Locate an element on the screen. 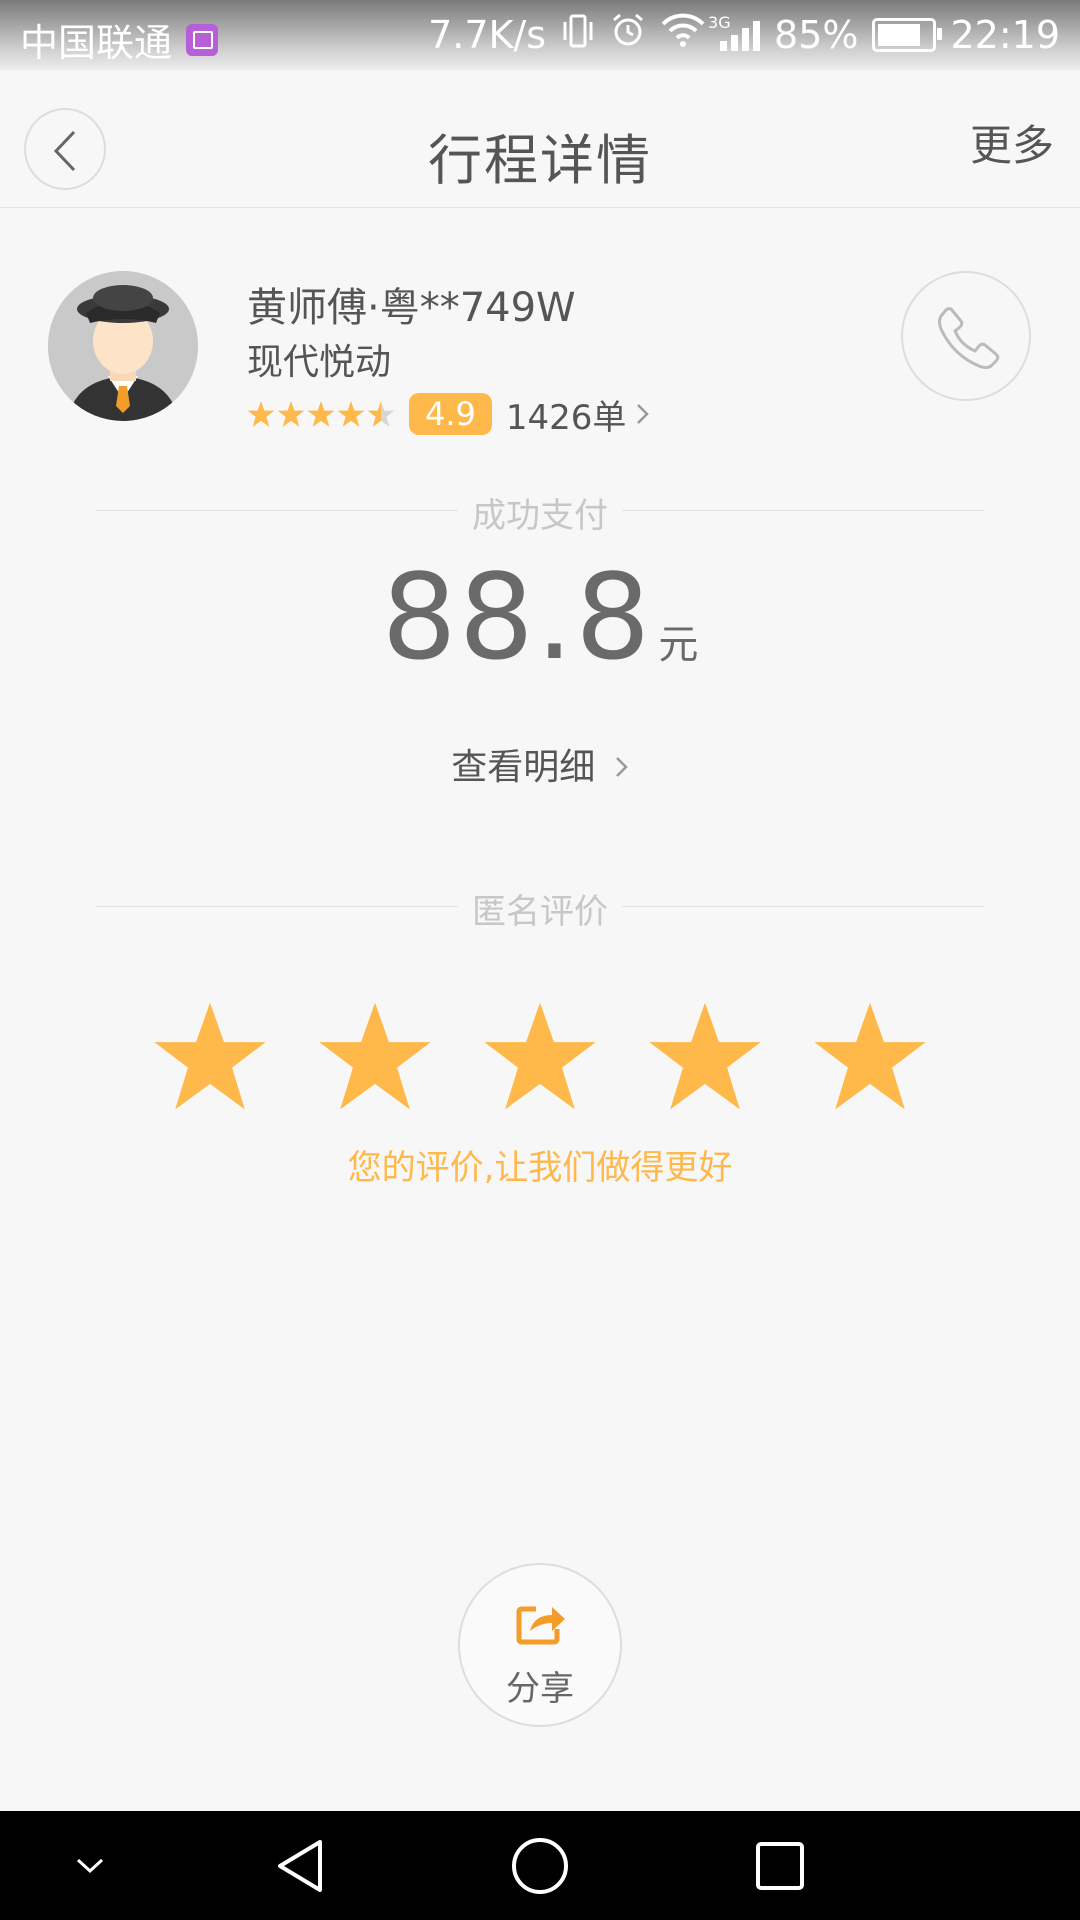 This screenshot has height=1920, width=1080. review-section-label: 匿名评价 is located at coordinates (540, 908).